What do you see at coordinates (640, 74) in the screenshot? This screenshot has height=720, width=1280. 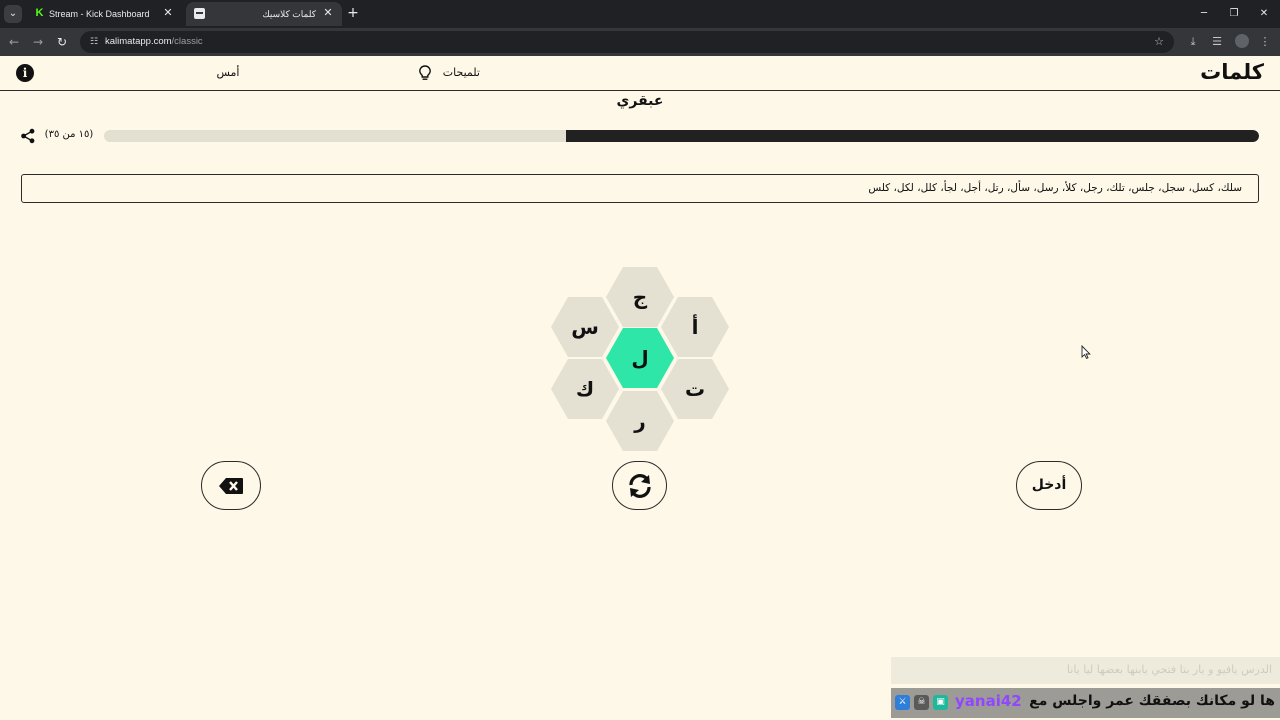 I see `app-header: i أمس تلميحات كلمات` at bounding box center [640, 74].